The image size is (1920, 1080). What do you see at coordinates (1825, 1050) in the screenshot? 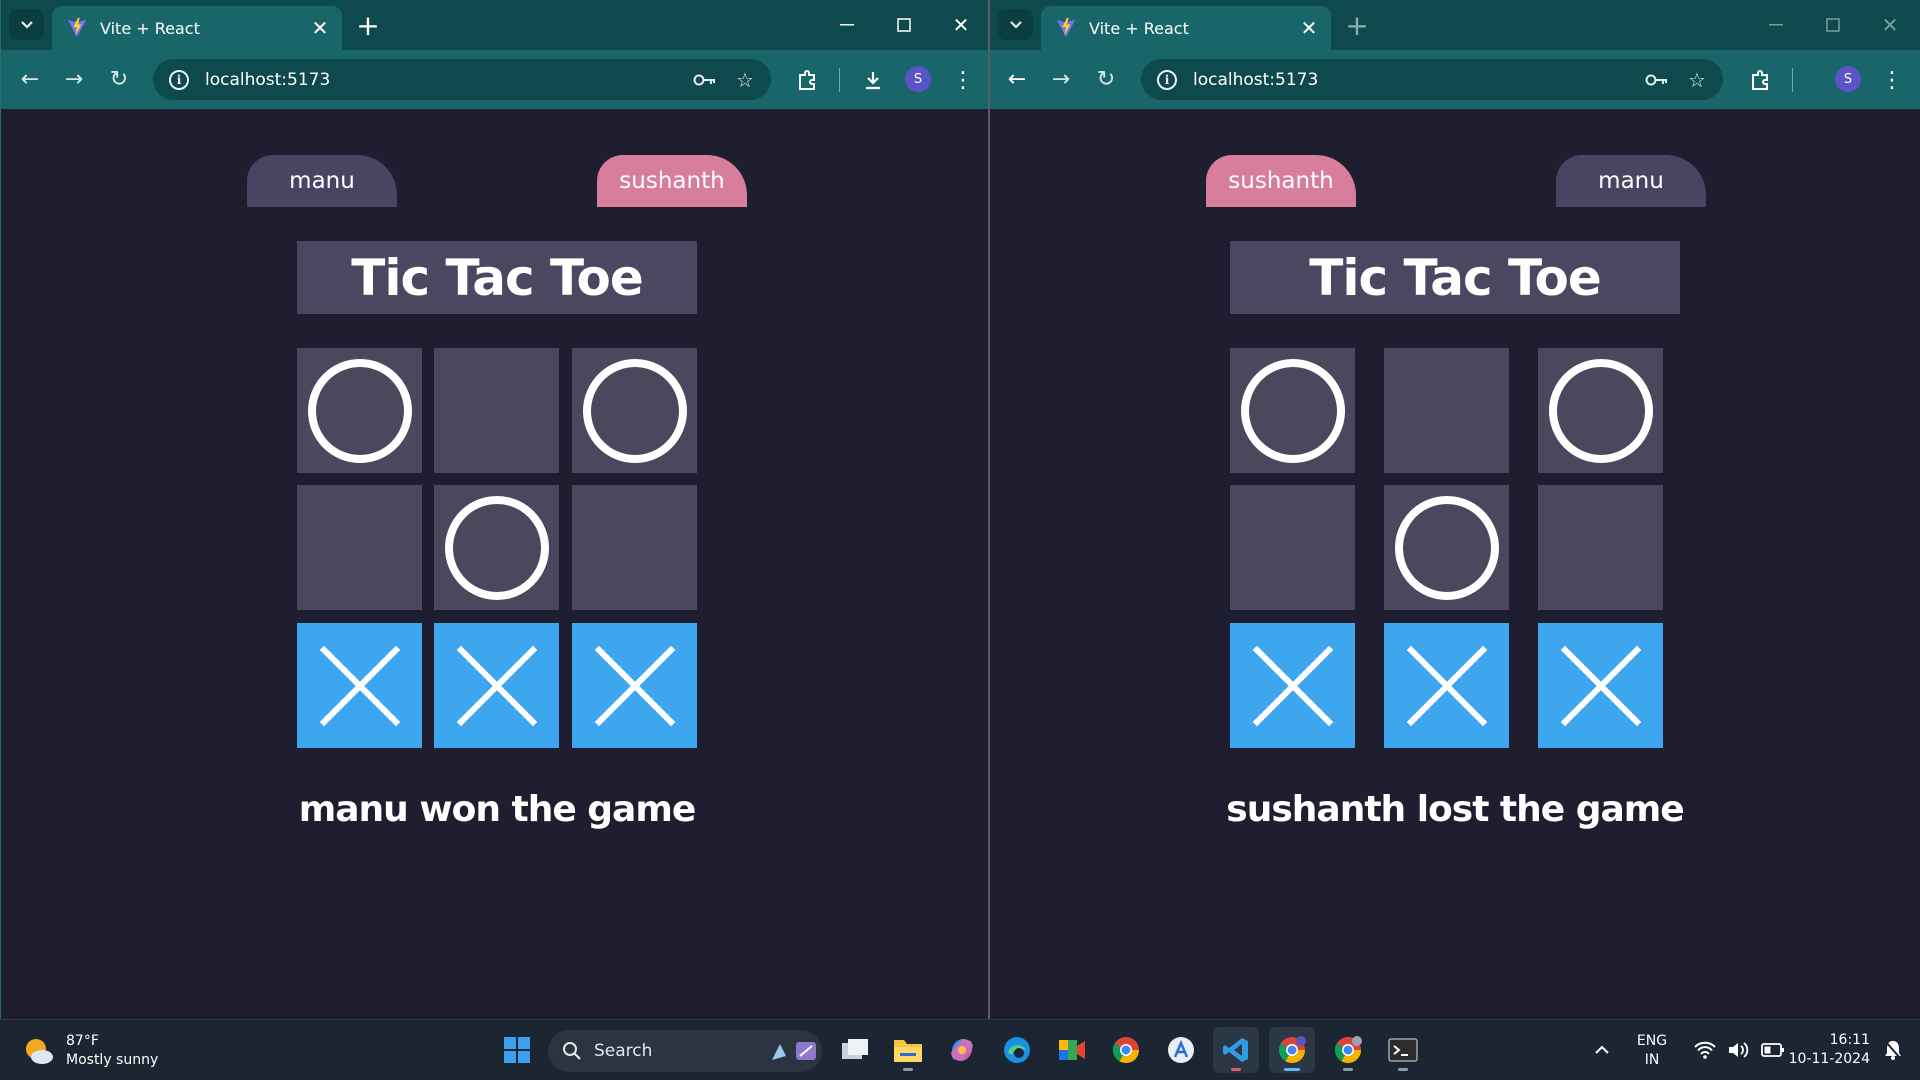
I see `clock: 16:11 10-11-2024` at bounding box center [1825, 1050].